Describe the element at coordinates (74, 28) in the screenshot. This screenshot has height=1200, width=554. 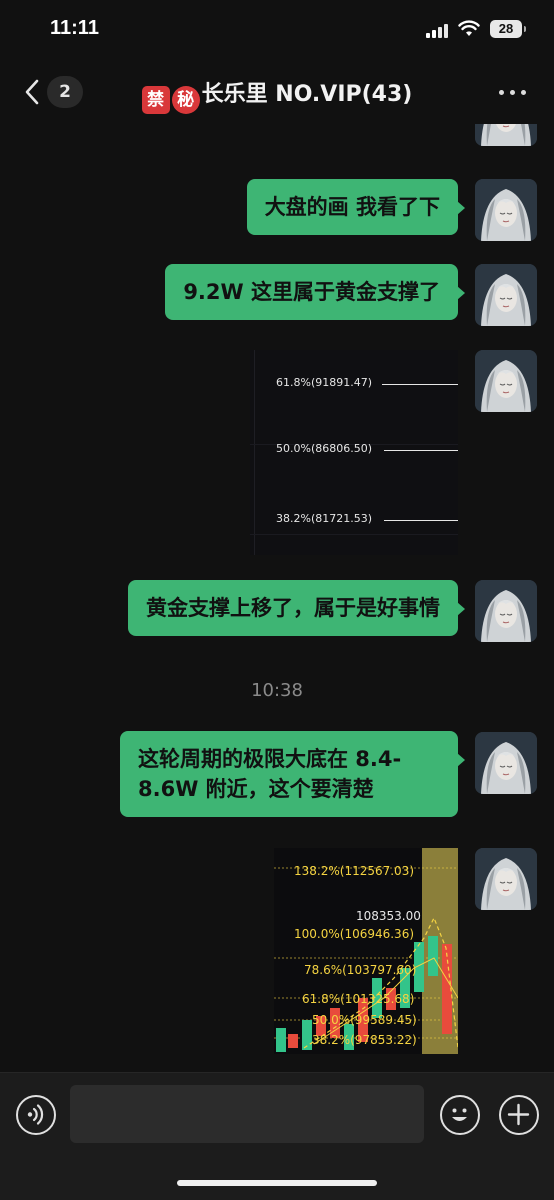
I see `status-time: 11:11` at that location.